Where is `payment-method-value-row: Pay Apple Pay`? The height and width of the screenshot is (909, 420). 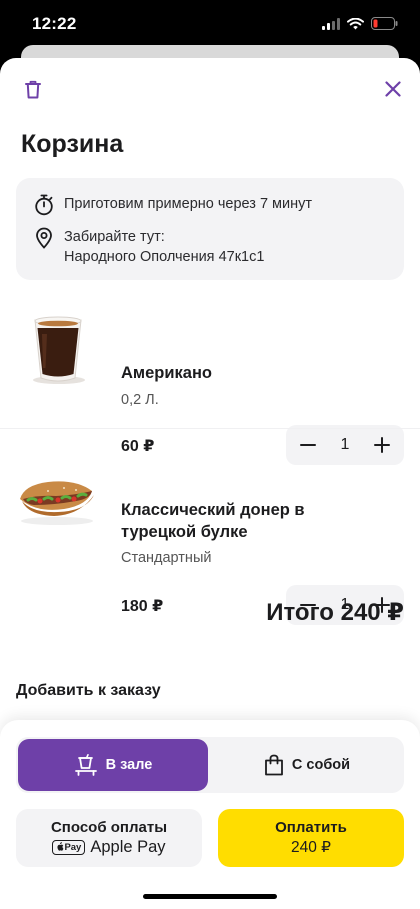
payment-method-value-row: Pay Apple Pay is located at coordinates (109, 847).